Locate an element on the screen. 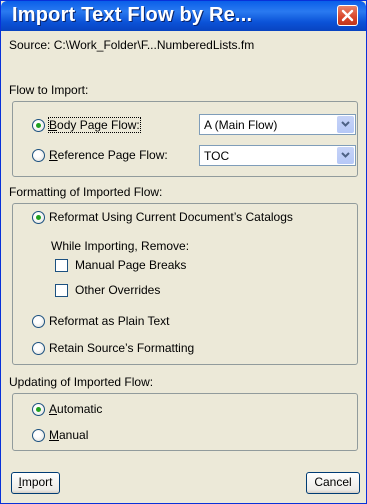 Image resolution: width=367 pixels, height=504 pixels. body-page-flow-radio is located at coordinates (38, 125).